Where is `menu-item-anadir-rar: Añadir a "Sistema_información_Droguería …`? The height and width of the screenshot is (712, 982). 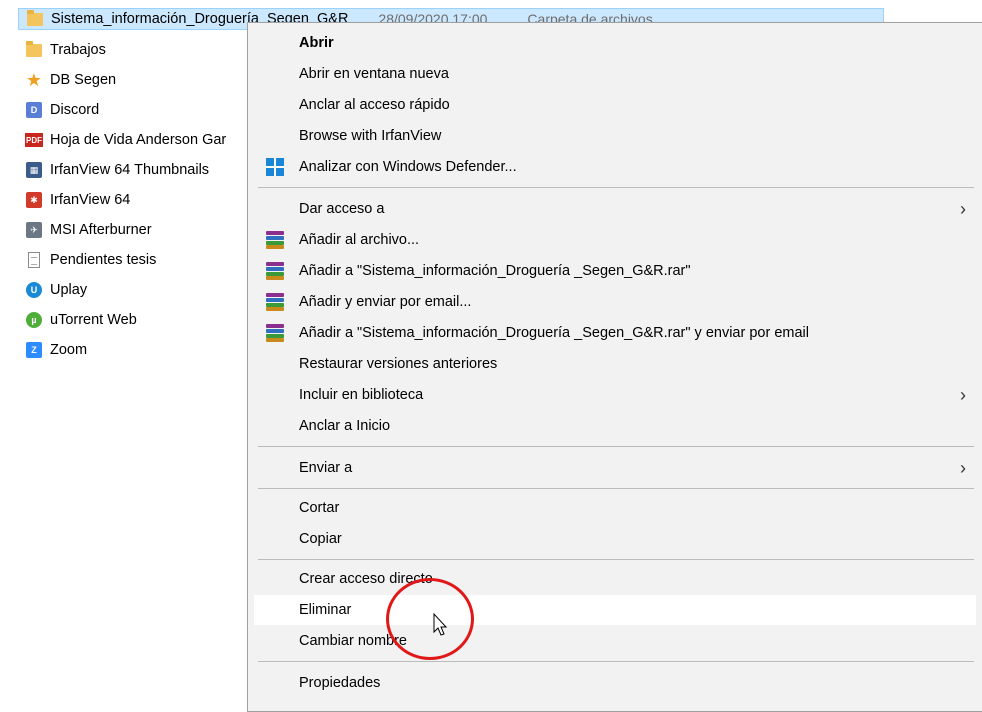 menu-item-anadir-rar: Añadir a "Sistema_información_Droguería … is located at coordinates (615, 271).